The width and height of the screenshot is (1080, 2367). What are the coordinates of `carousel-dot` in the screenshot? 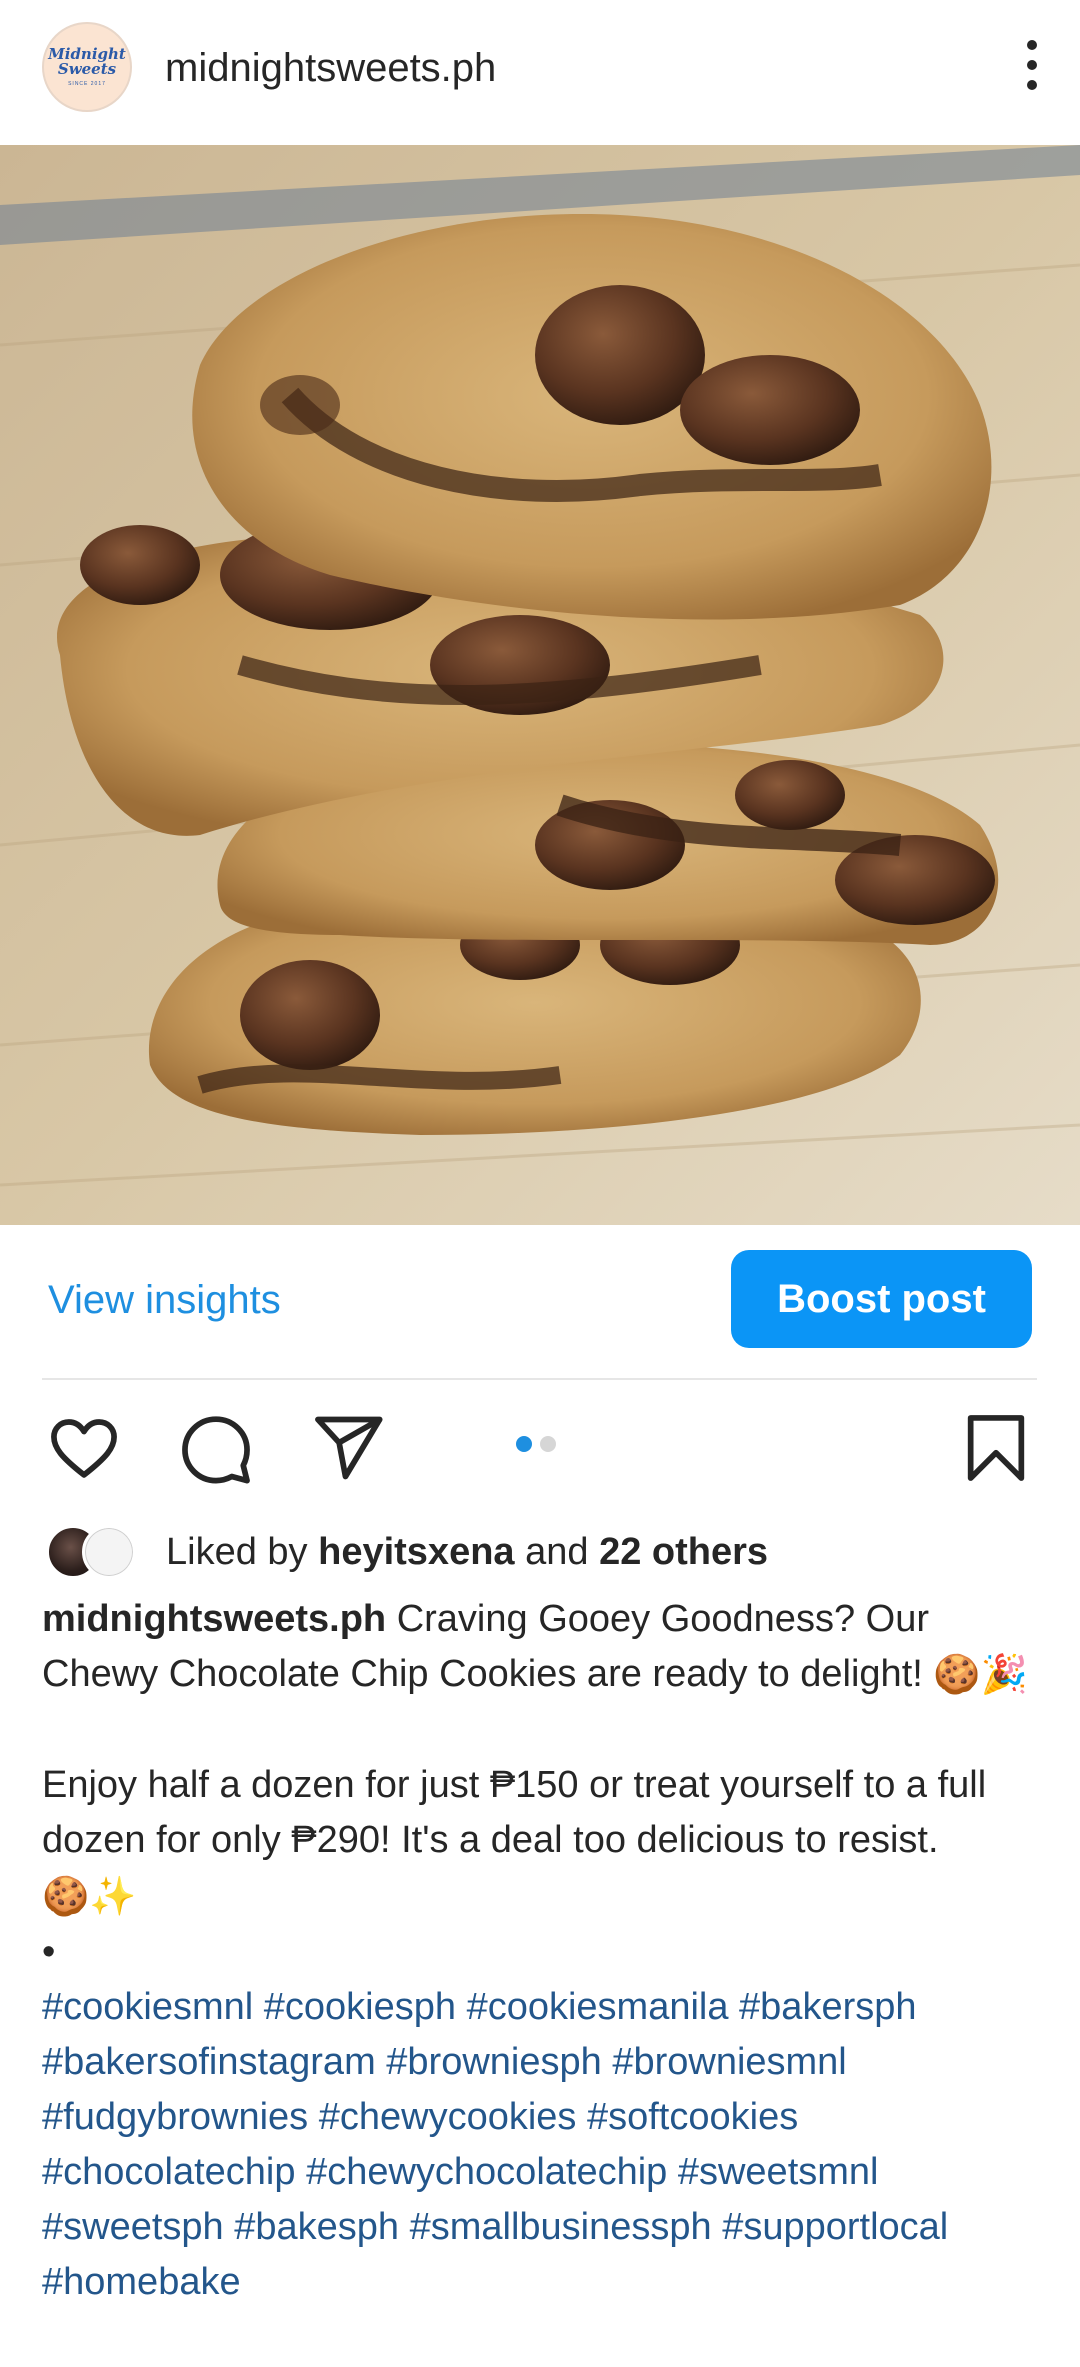 It's located at (548, 1444).